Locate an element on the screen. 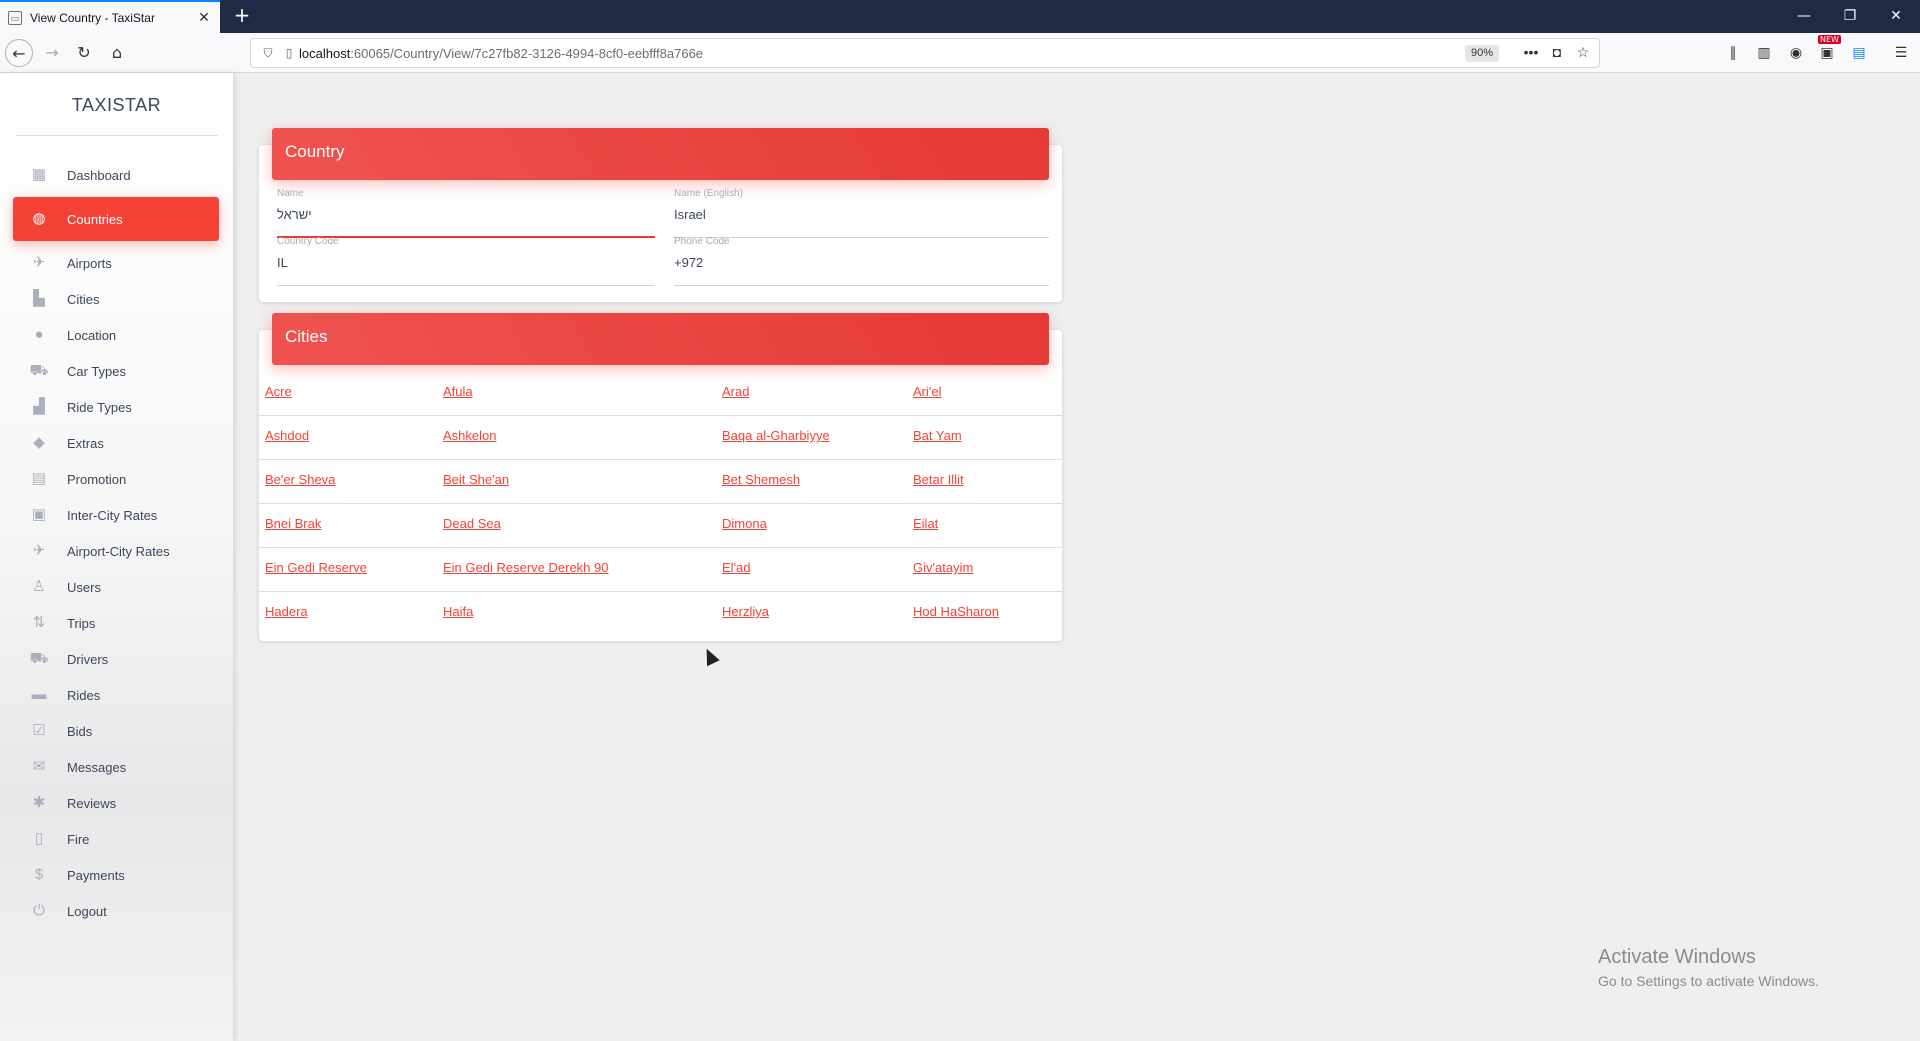 The image size is (1920, 1041). city-link: Acre is located at coordinates (278, 391).